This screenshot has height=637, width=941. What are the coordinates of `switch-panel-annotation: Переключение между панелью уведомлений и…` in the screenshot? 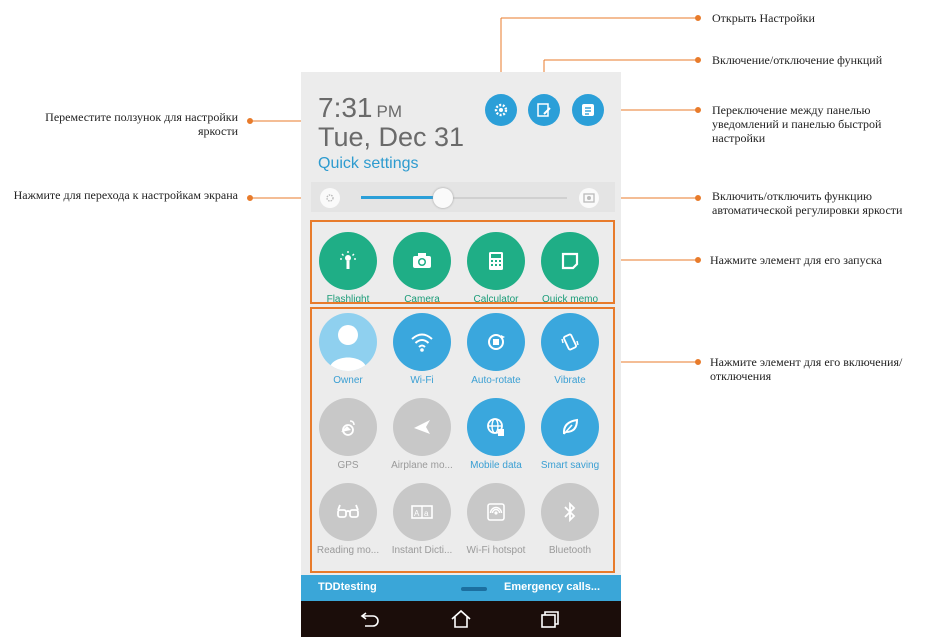 It's located at (797, 124).